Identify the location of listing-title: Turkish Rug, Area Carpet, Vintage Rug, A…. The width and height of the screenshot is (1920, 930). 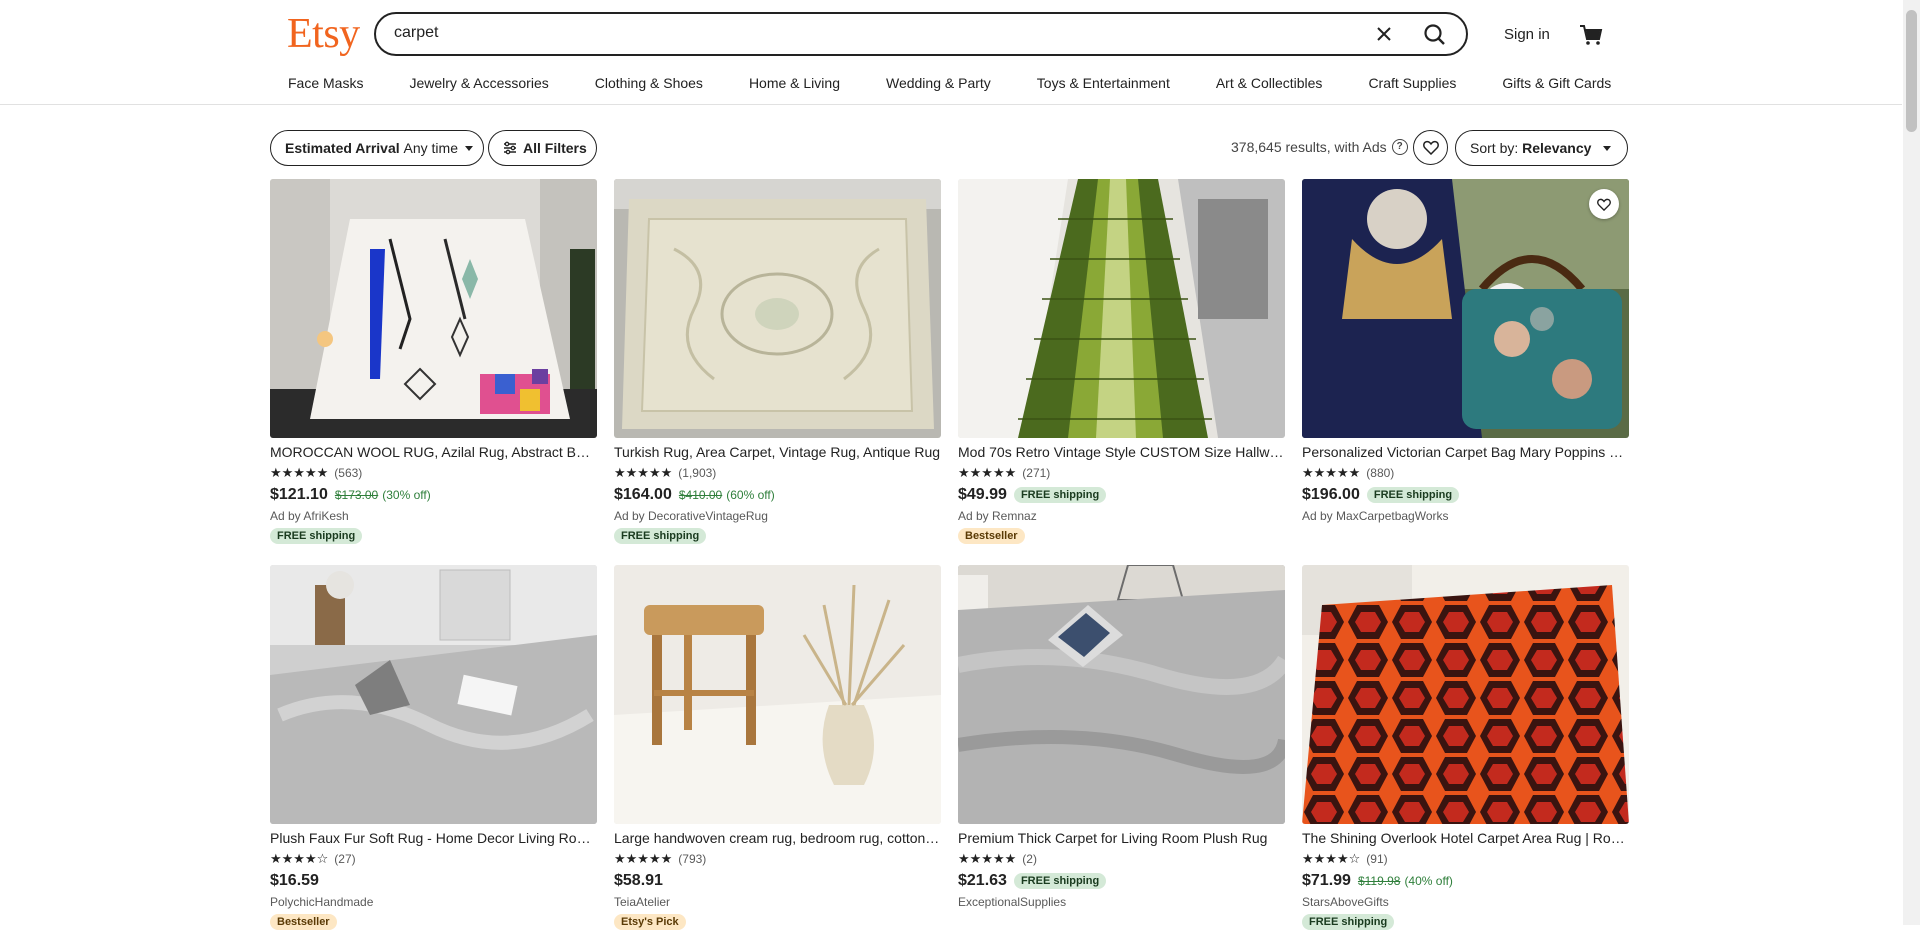
(777, 452).